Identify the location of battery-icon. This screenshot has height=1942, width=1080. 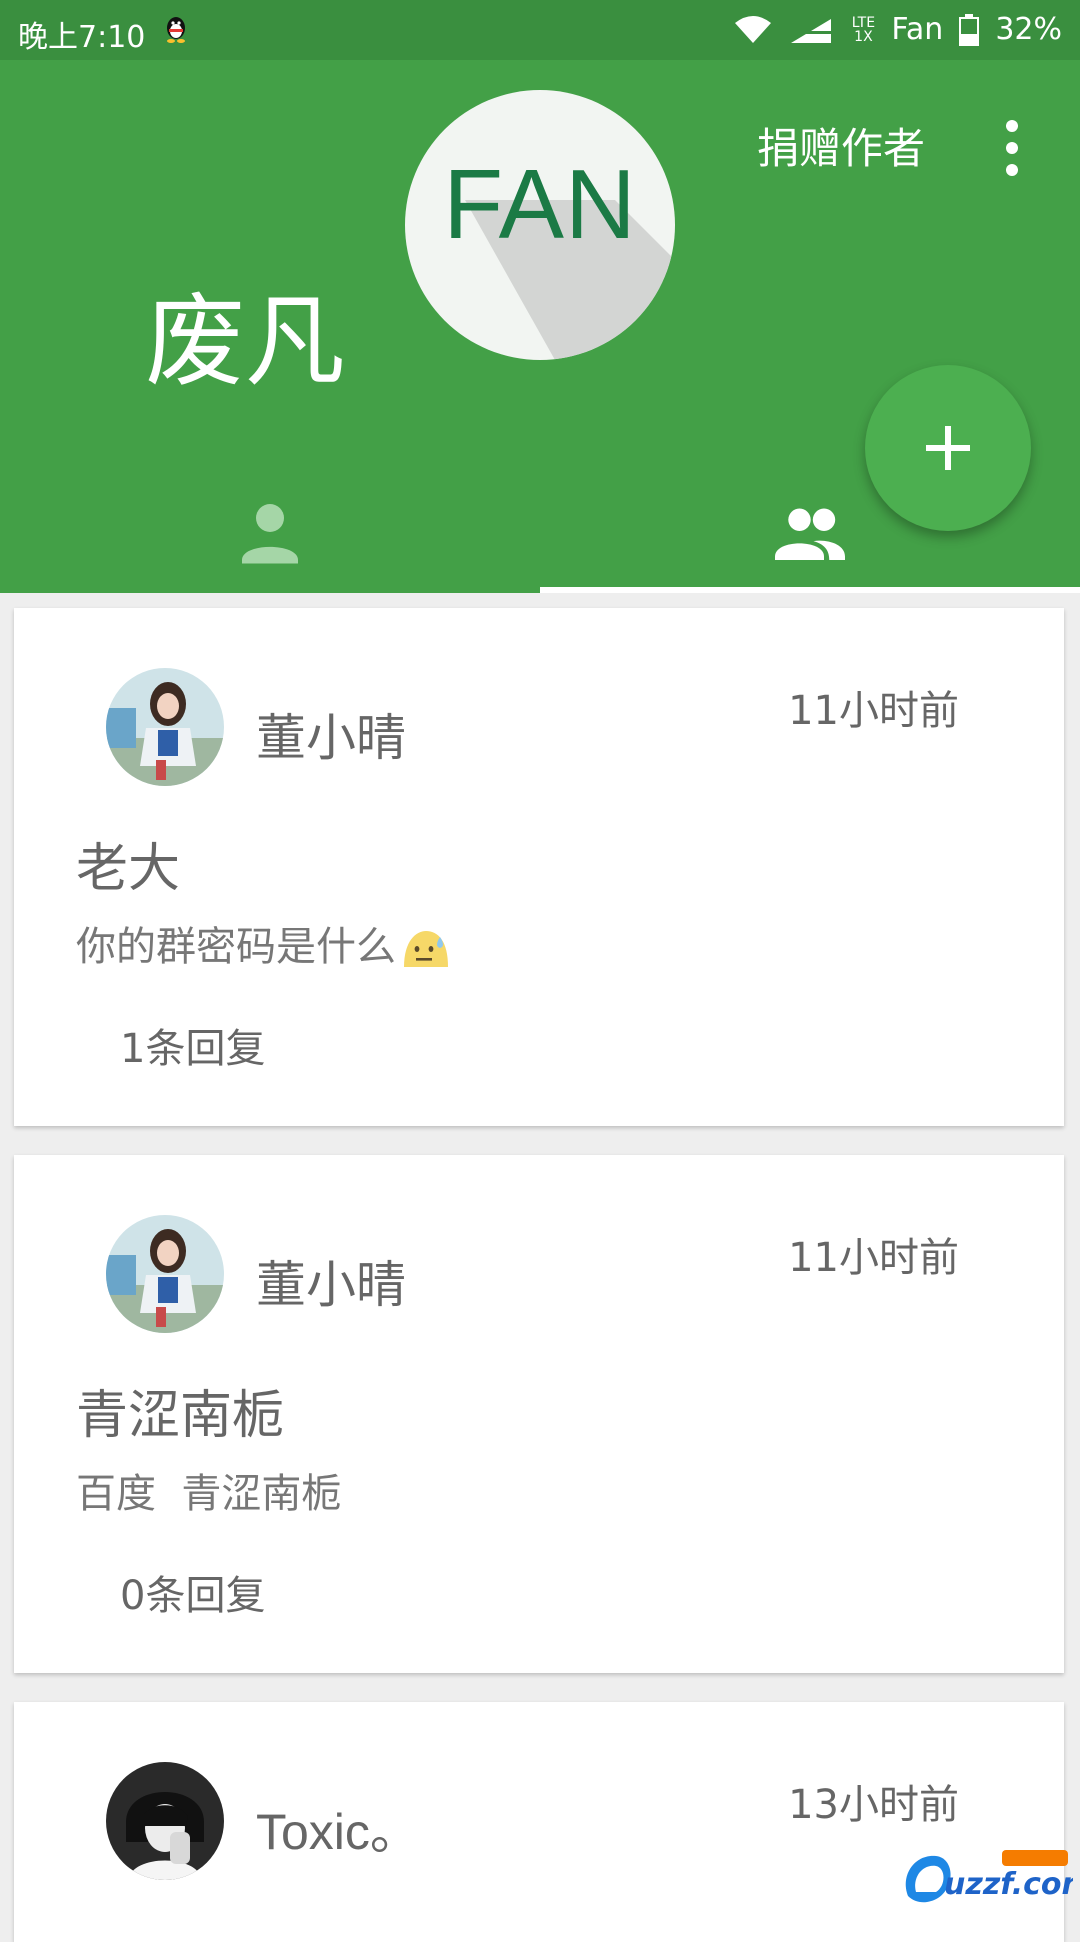
(969, 29).